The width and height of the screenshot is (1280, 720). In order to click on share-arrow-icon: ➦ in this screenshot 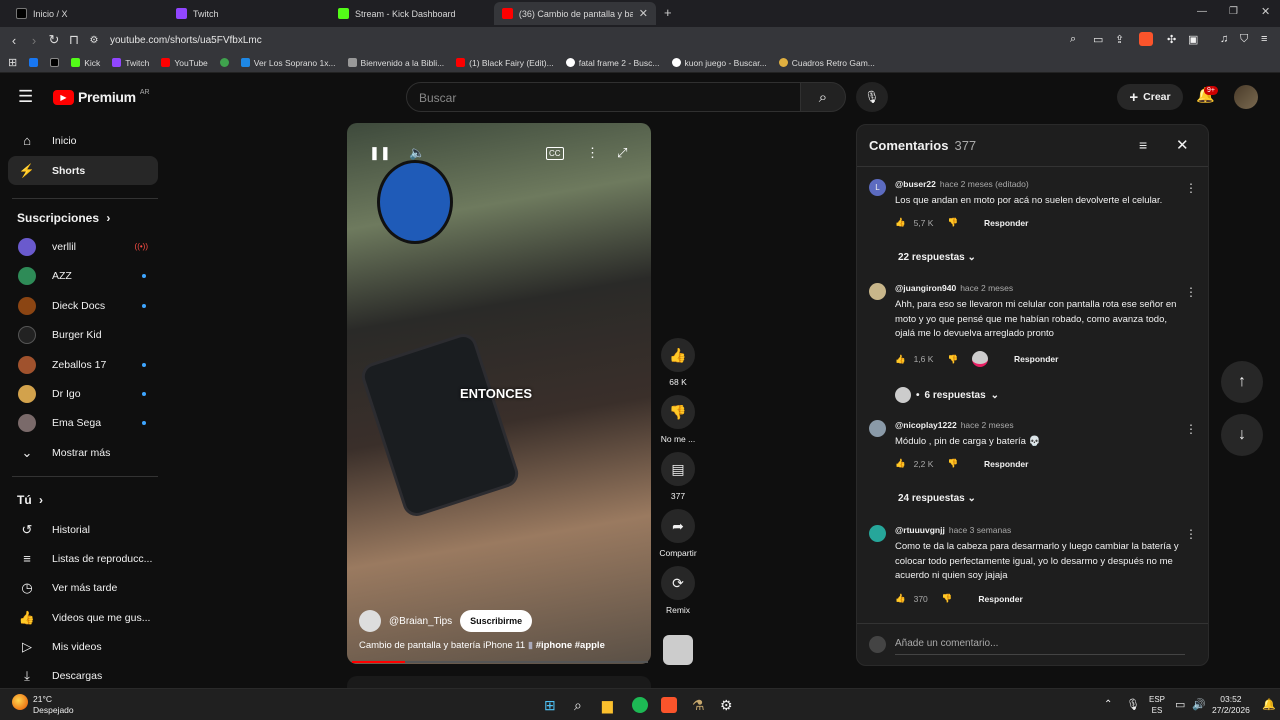, I will do `click(678, 526)`.